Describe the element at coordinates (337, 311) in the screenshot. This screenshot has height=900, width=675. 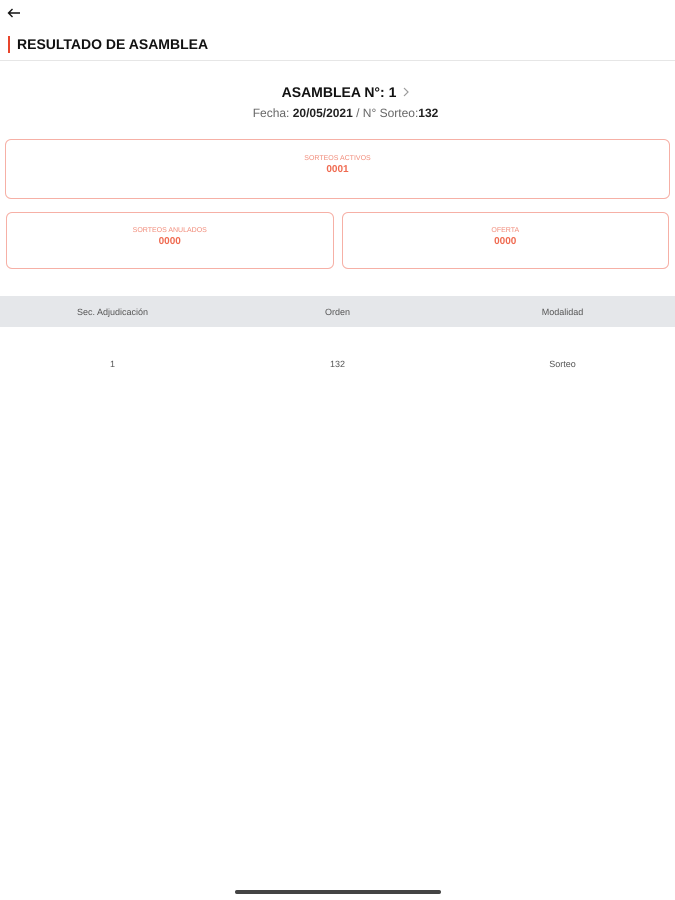
I see `column-header: Orden` at that location.